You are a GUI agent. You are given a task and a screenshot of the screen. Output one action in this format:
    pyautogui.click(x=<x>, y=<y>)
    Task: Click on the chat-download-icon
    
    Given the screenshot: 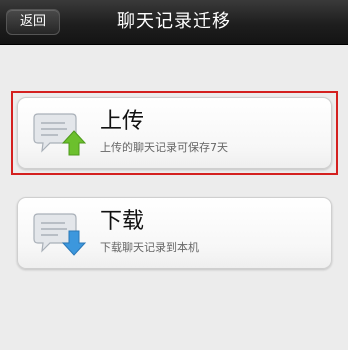 What is the action you would take?
    pyautogui.click(x=60, y=234)
    